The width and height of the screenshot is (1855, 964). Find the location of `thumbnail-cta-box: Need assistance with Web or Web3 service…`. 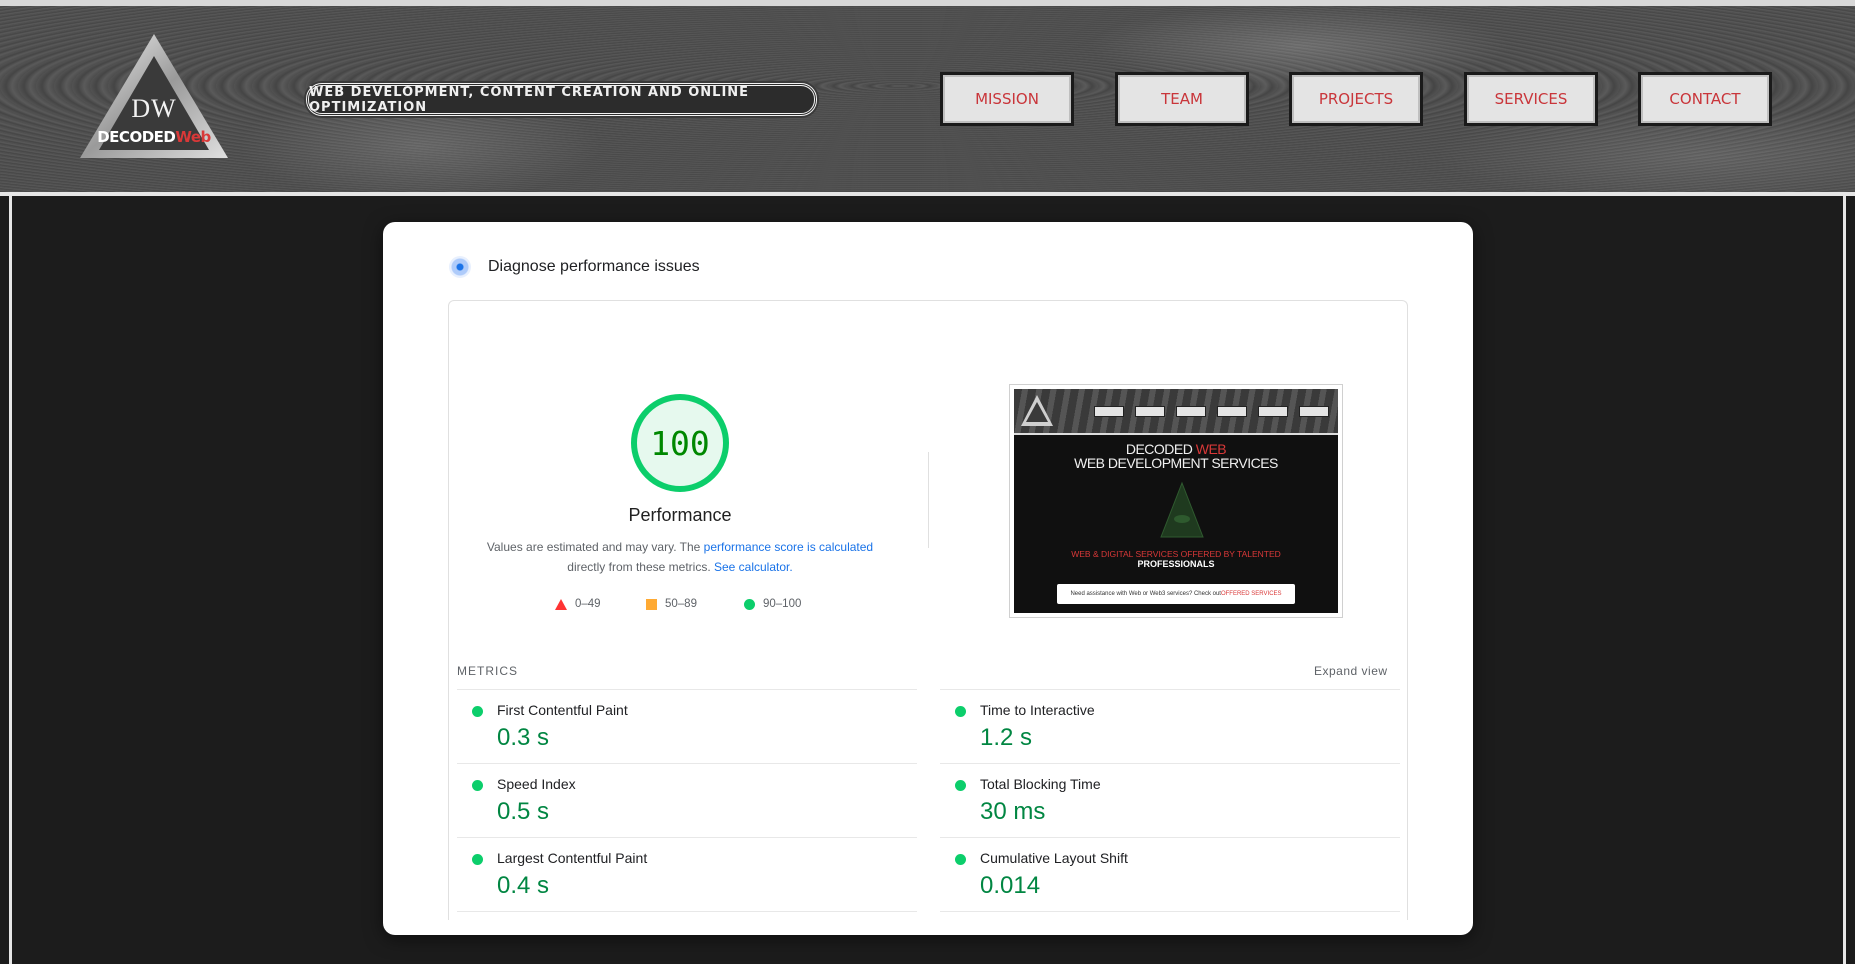

thumbnail-cta-box: Need assistance with Web or Web3 service… is located at coordinates (1176, 594).